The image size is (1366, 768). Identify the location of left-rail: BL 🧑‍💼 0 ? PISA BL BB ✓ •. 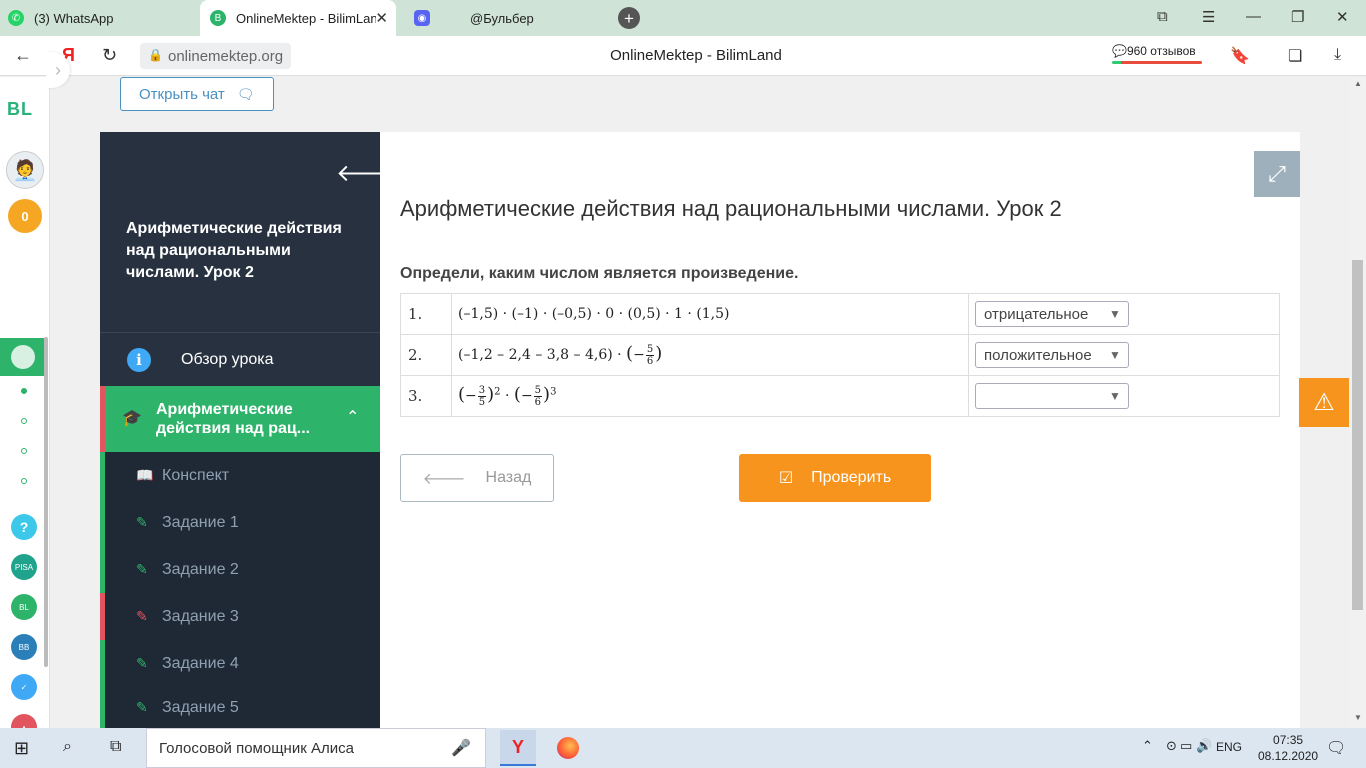
(25, 408).